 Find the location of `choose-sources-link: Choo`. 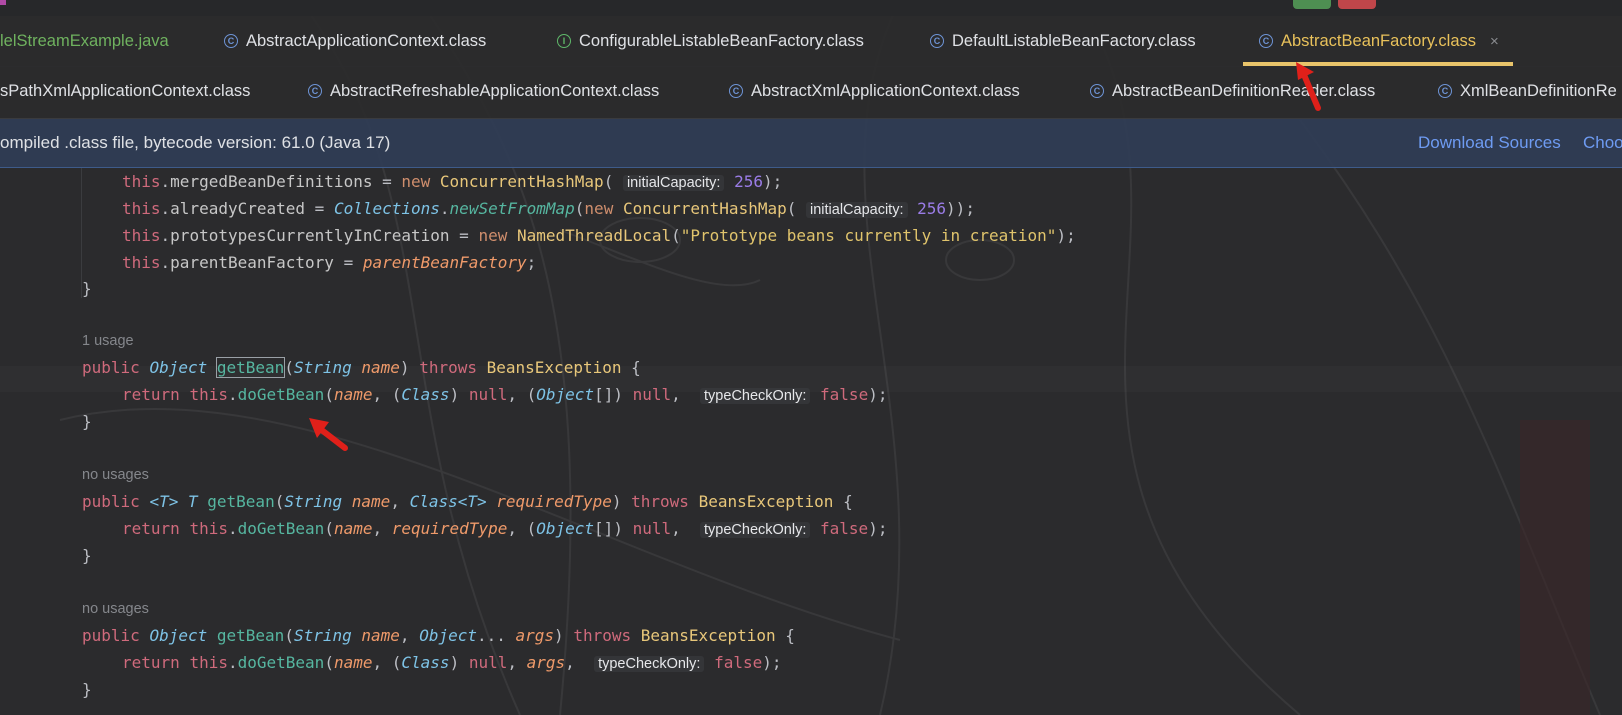

choose-sources-link: Choo is located at coordinates (1602, 143).